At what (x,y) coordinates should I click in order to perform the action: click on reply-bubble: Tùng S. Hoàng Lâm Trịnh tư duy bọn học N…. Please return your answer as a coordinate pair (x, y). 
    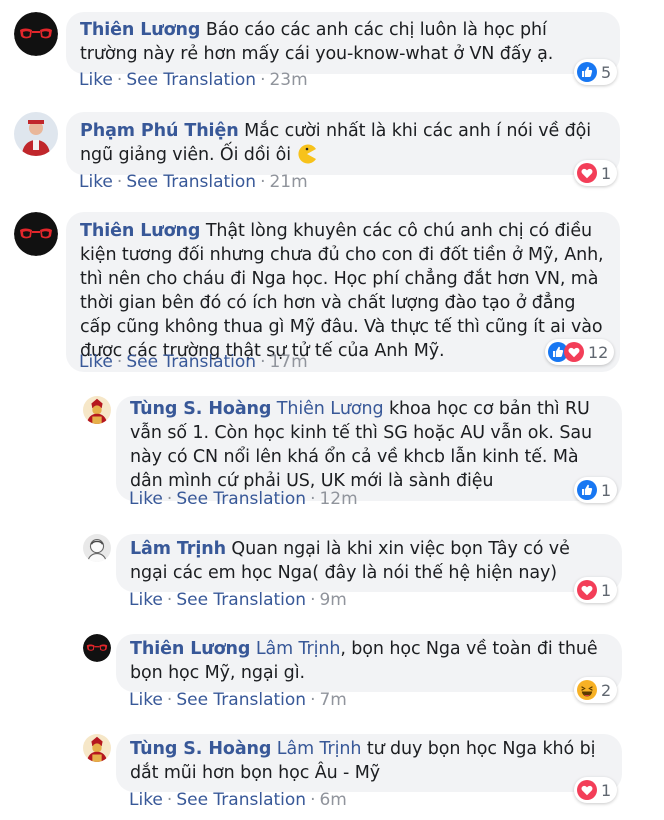
    Looking at the image, I should click on (369, 763).